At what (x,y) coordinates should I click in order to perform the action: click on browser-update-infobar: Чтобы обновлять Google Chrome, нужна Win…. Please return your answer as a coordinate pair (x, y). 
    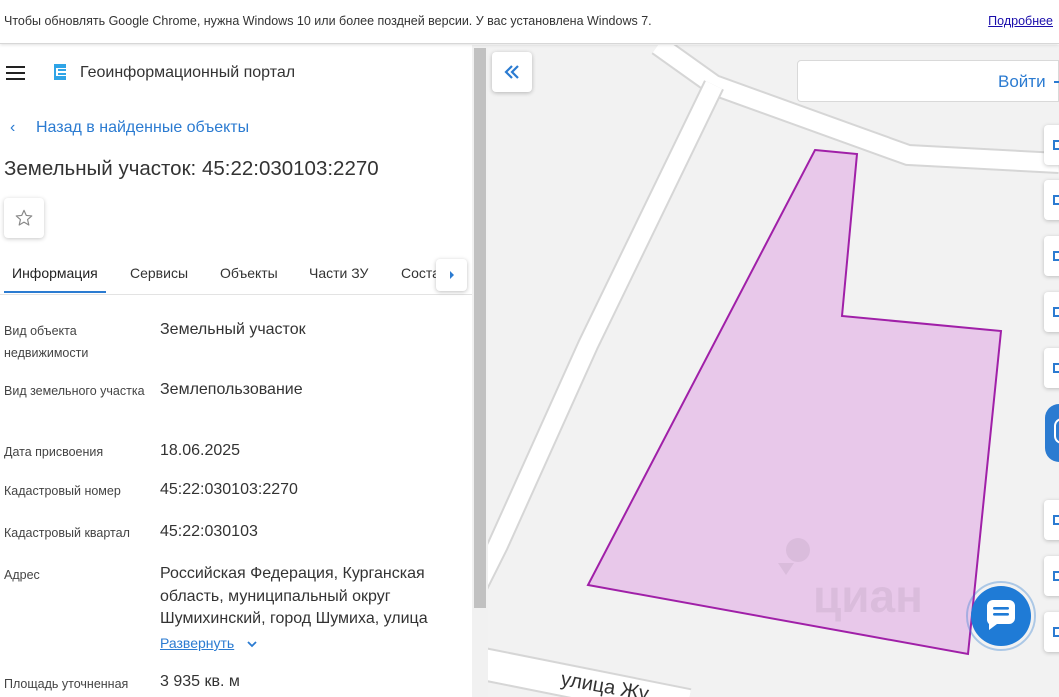
    Looking at the image, I should click on (529, 22).